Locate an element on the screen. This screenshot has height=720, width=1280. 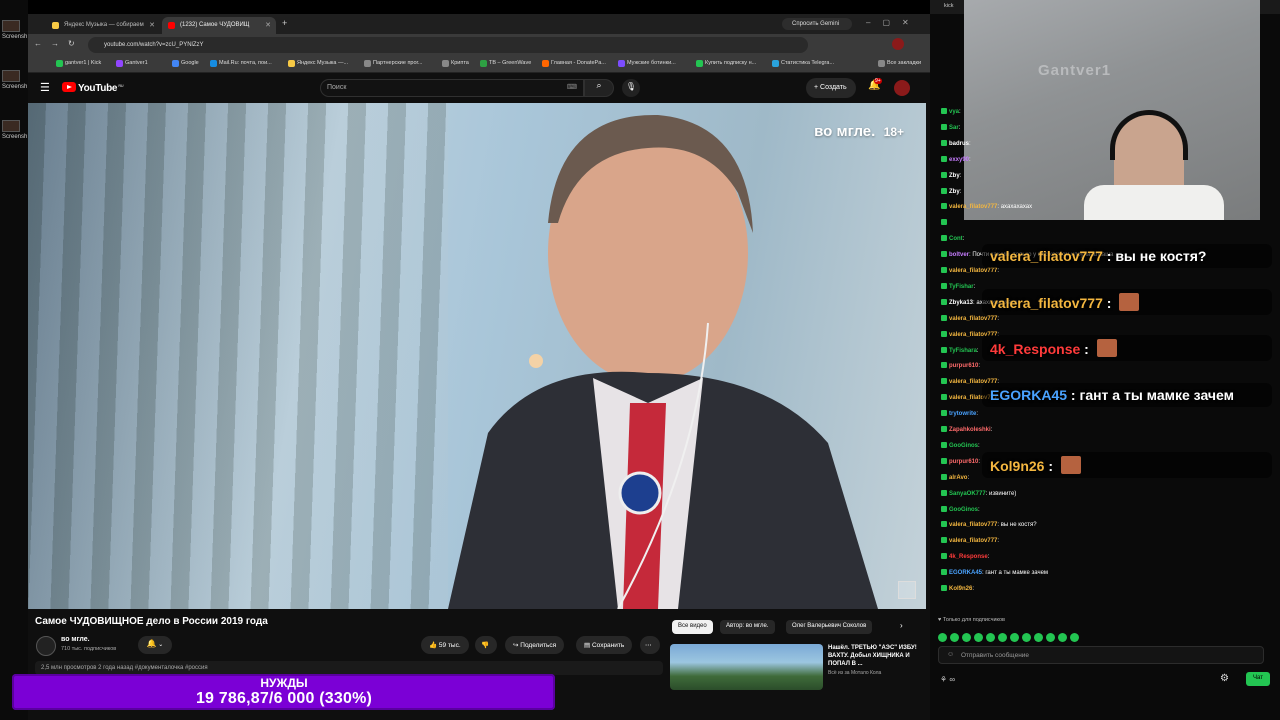
chat-username: SanyaOK777 is located at coordinates (967, 494).